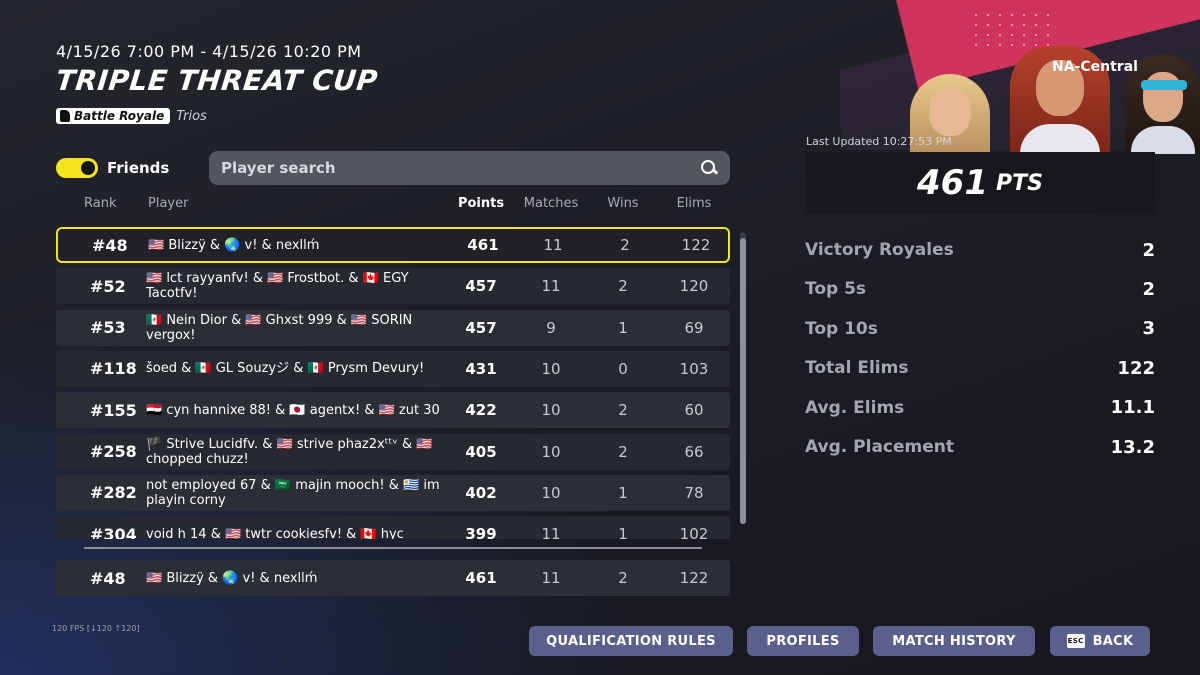  I want to click on search-input, so click(460, 168).